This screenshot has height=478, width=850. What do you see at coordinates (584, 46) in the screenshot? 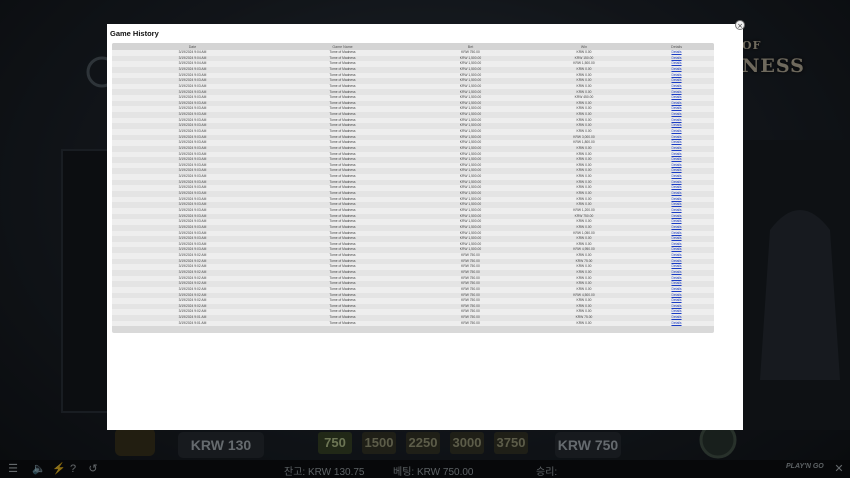
I see `column-header-win: Win` at bounding box center [584, 46].